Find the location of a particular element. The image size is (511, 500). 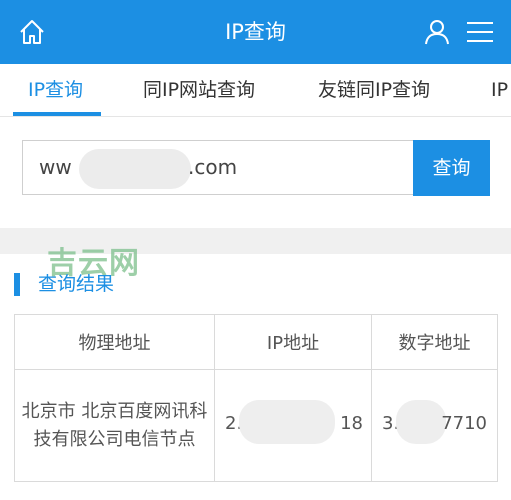

header-numeric: 数字地址 is located at coordinates (434, 342).